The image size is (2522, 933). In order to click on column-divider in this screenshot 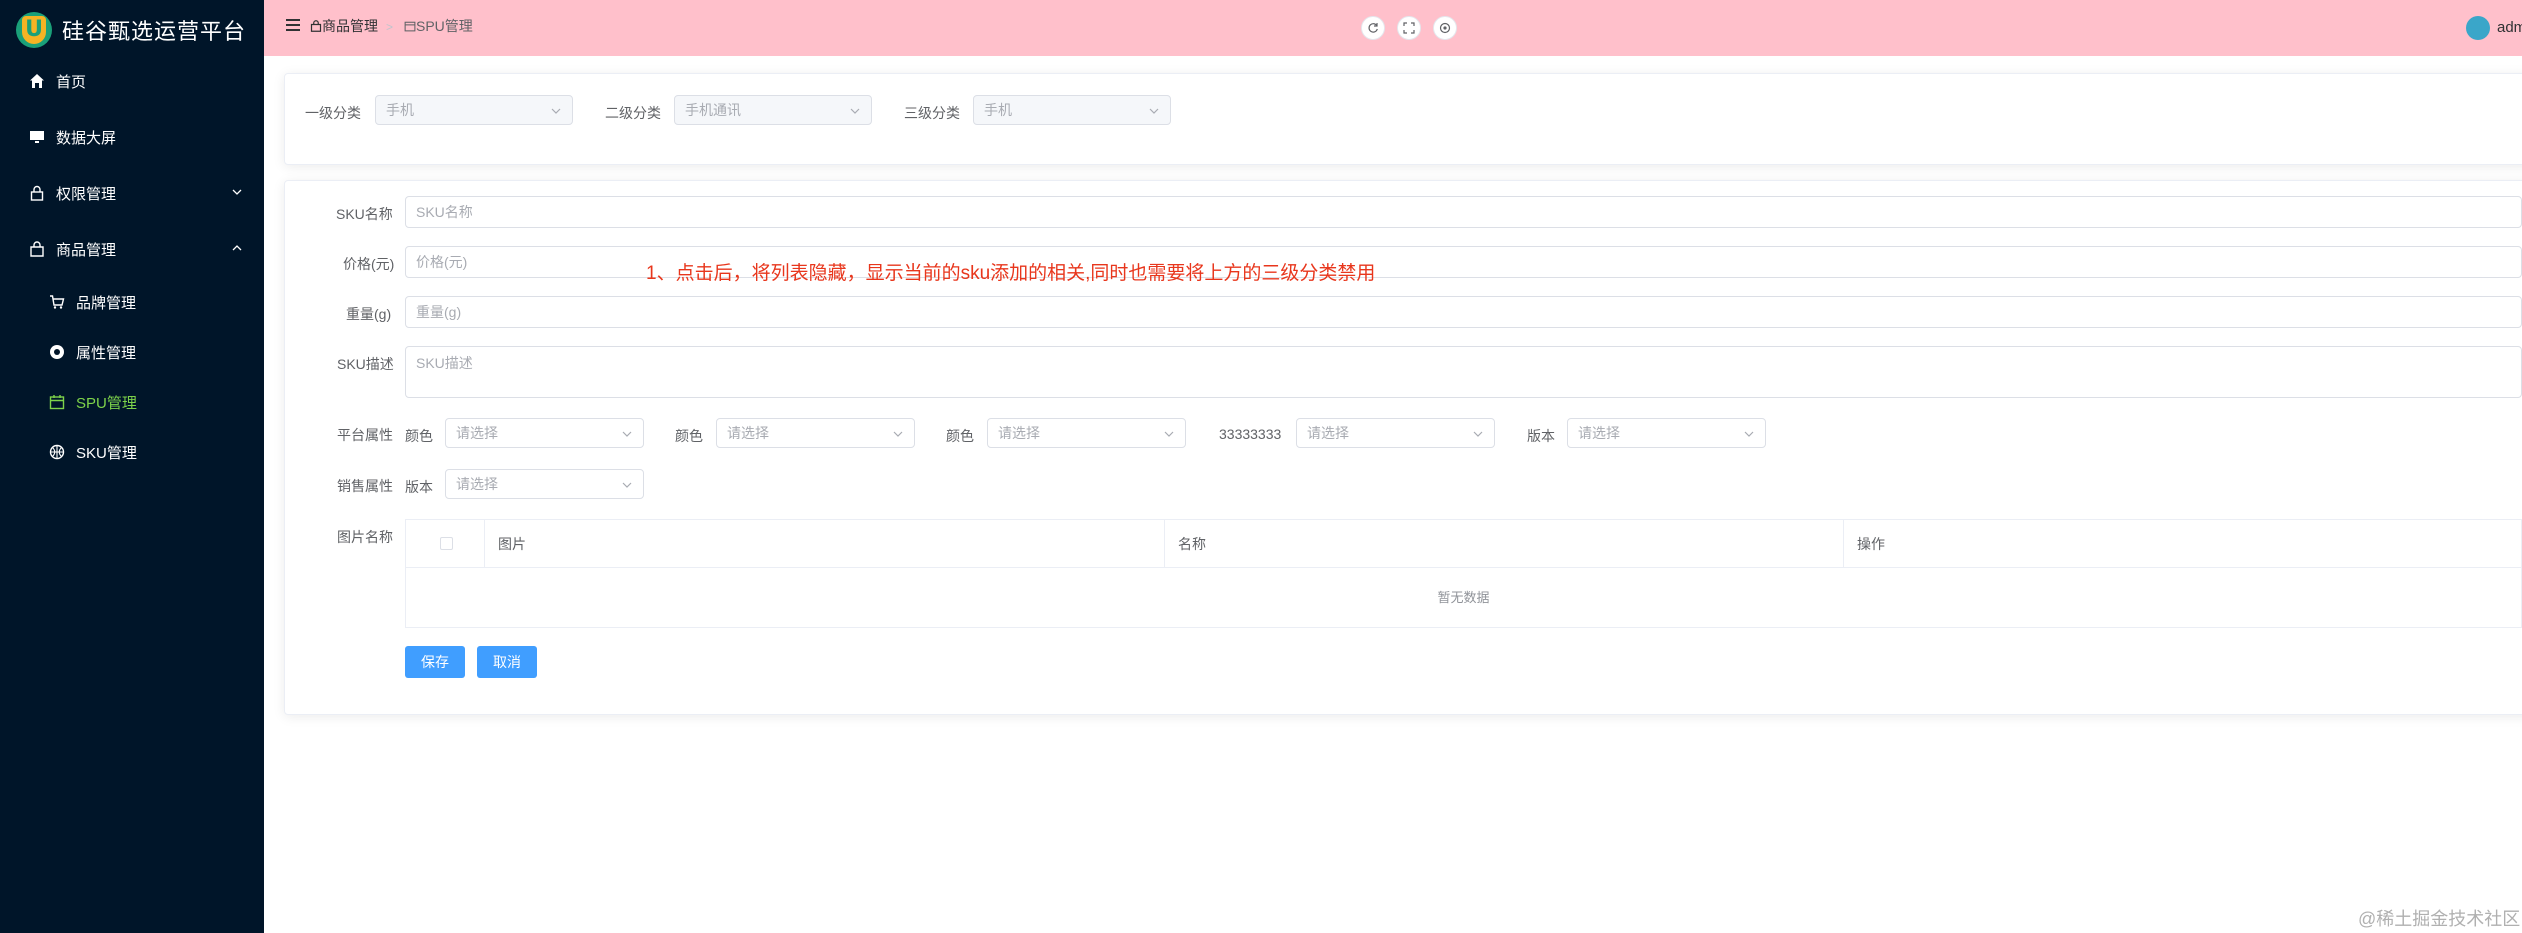, I will do `click(1843, 544)`.